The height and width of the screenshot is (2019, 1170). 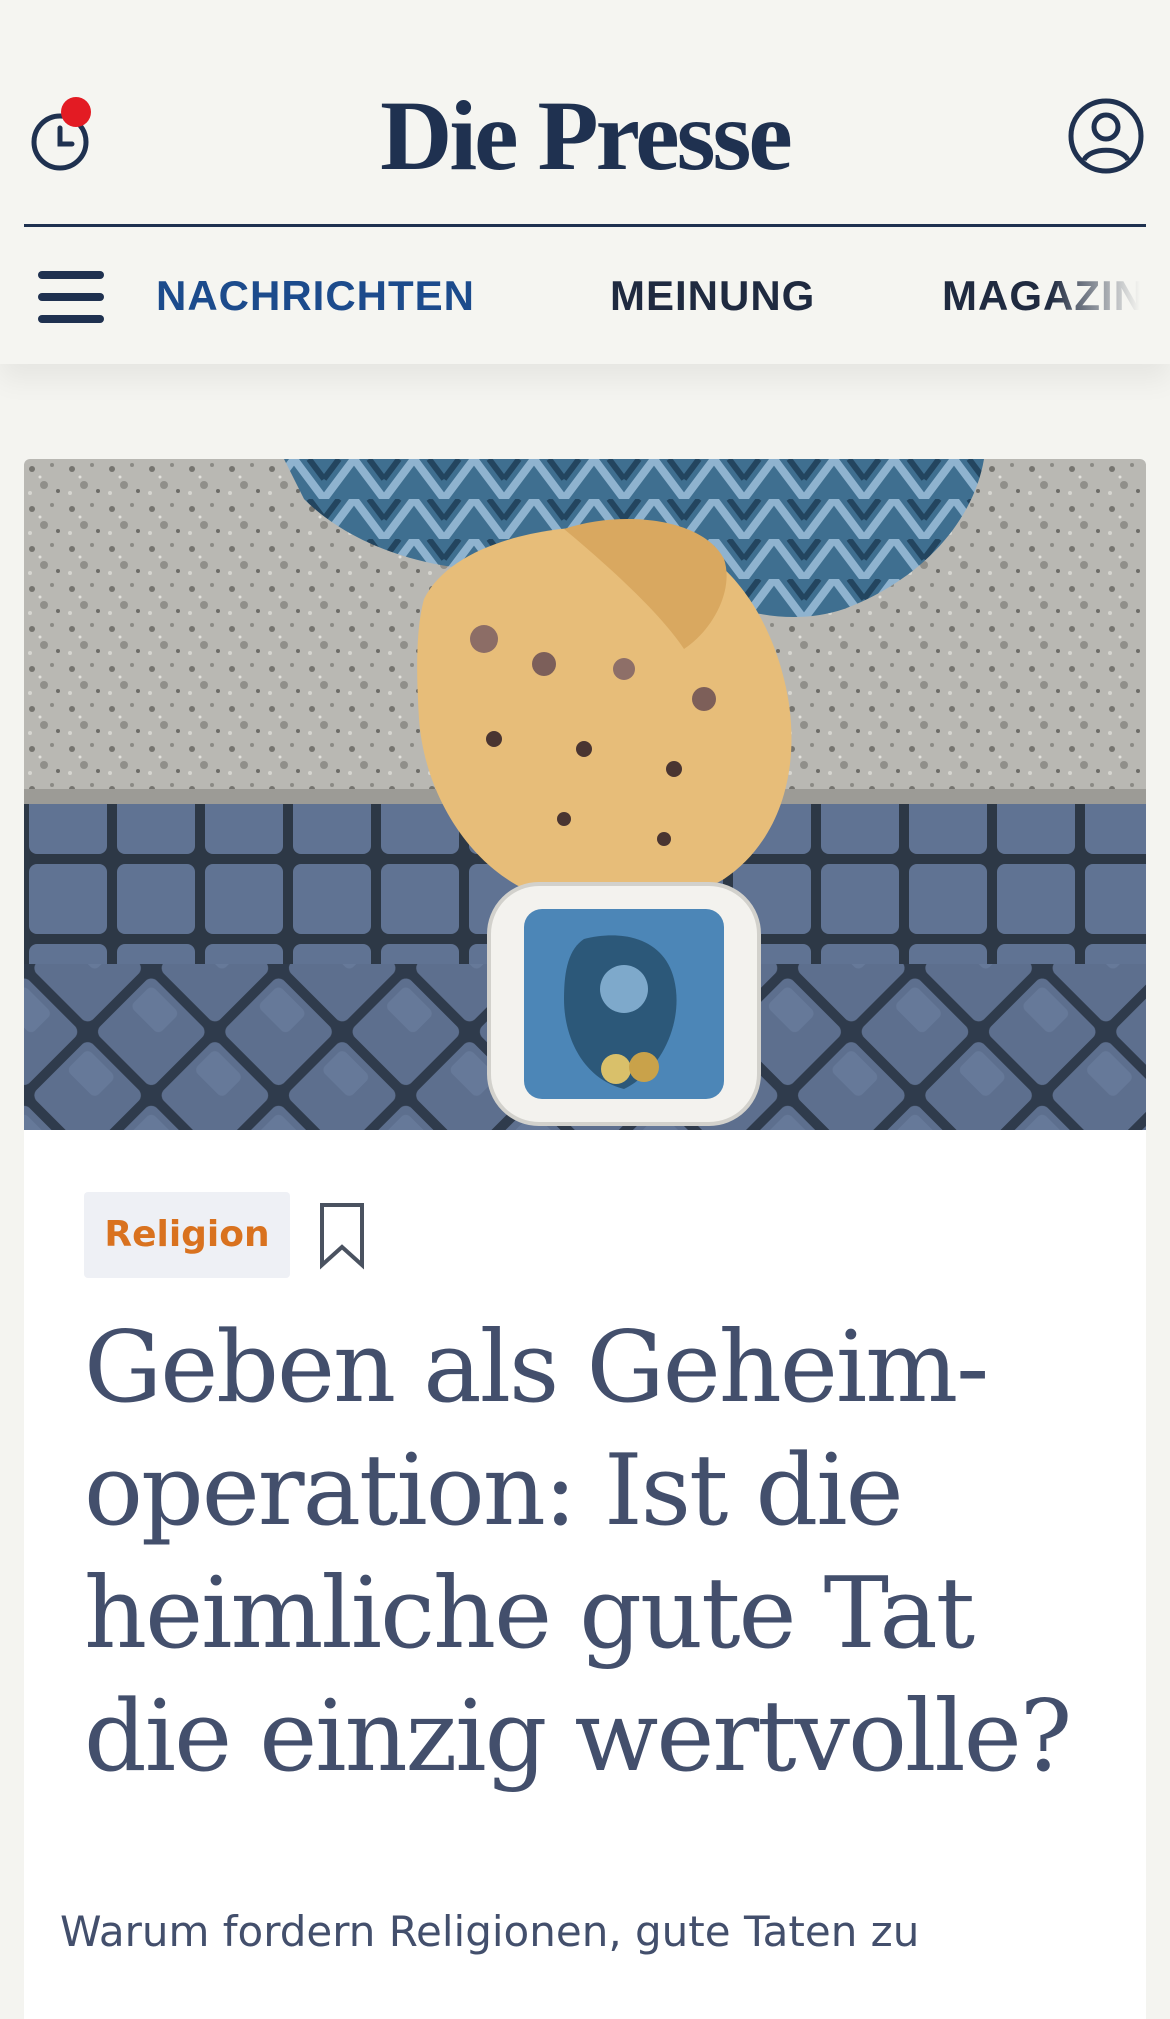 What do you see at coordinates (1110, 295) in the screenshot?
I see `nav-scroll-fade` at bounding box center [1110, 295].